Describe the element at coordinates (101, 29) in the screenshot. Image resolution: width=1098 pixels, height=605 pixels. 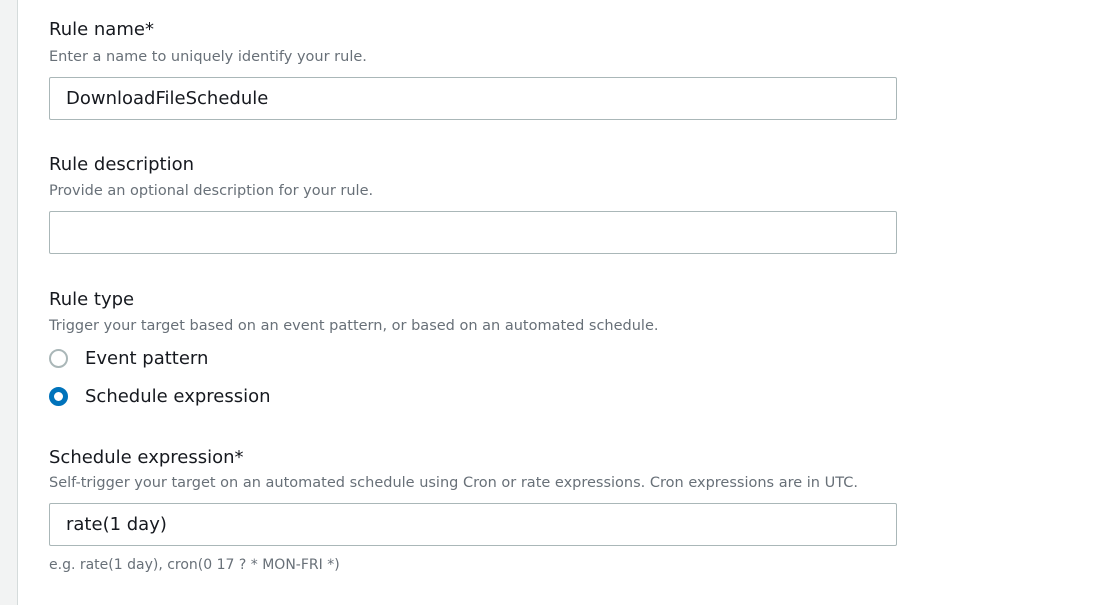
I see `rule-name-label: Rule name*` at that location.